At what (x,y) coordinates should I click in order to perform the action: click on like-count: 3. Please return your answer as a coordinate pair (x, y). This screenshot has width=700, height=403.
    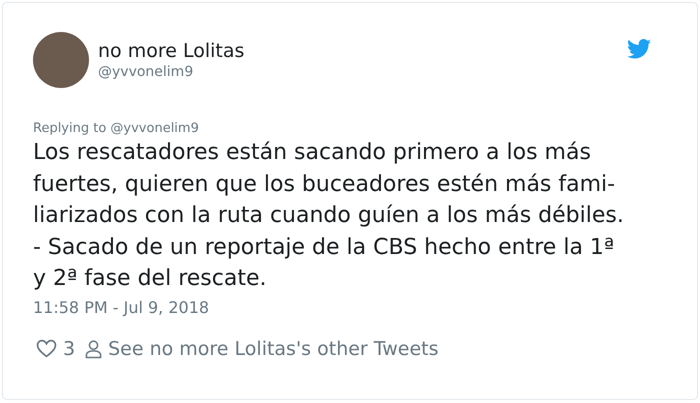
    Looking at the image, I should click on (69, 348).